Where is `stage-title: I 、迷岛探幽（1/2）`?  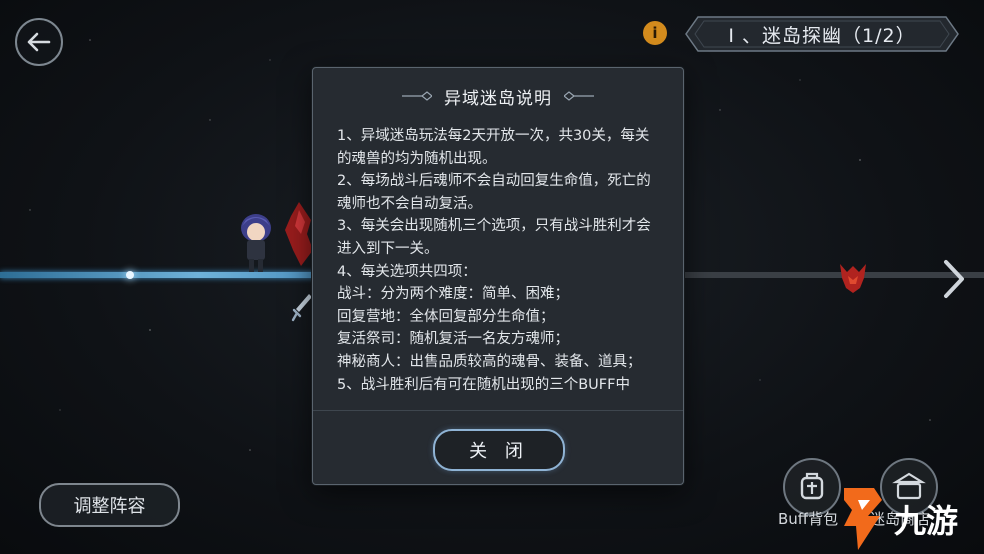
stage-title: I 、迷岛探幽（1/2） is located at coordinates (822, 35).